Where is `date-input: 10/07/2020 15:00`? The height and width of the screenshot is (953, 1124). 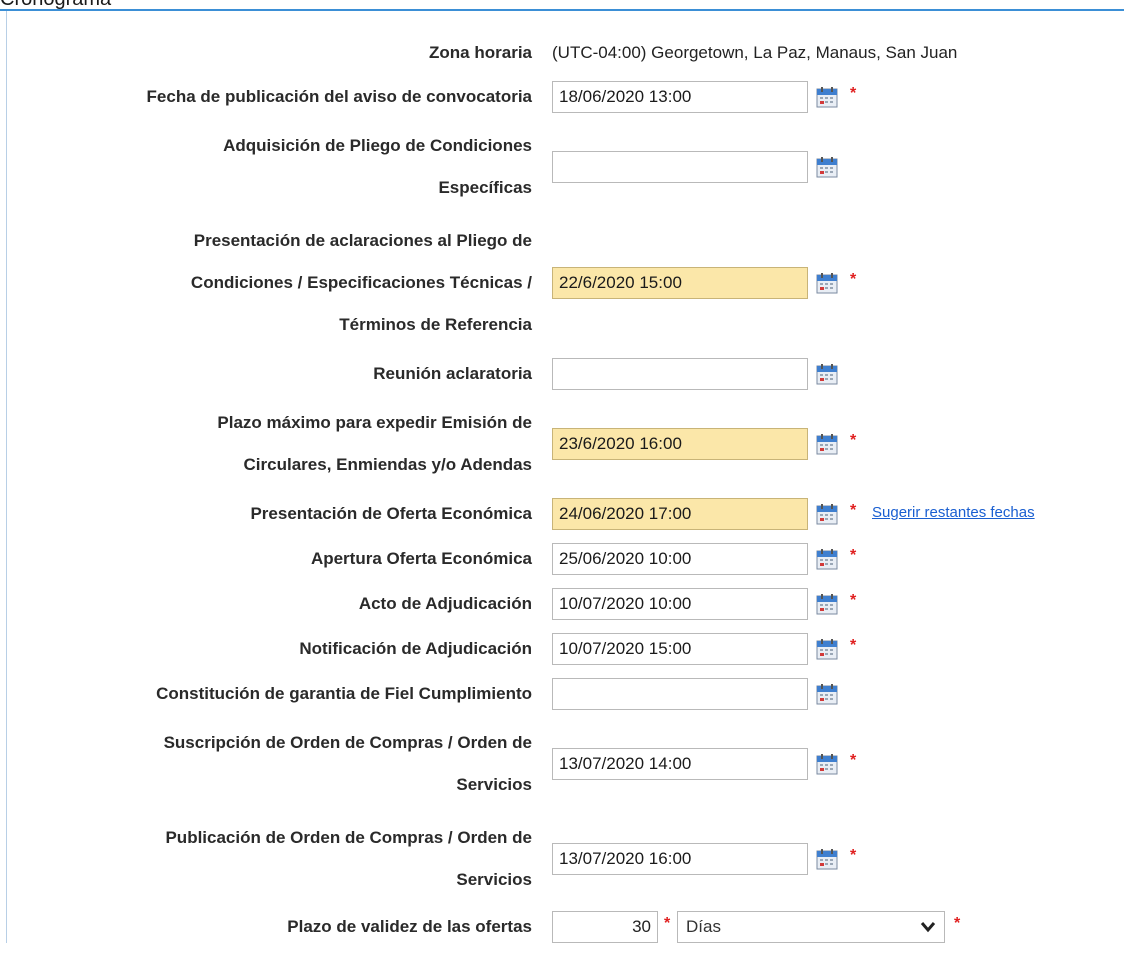
date-input: 10/07/2020 15:00 is located at coordinates (680, 649).